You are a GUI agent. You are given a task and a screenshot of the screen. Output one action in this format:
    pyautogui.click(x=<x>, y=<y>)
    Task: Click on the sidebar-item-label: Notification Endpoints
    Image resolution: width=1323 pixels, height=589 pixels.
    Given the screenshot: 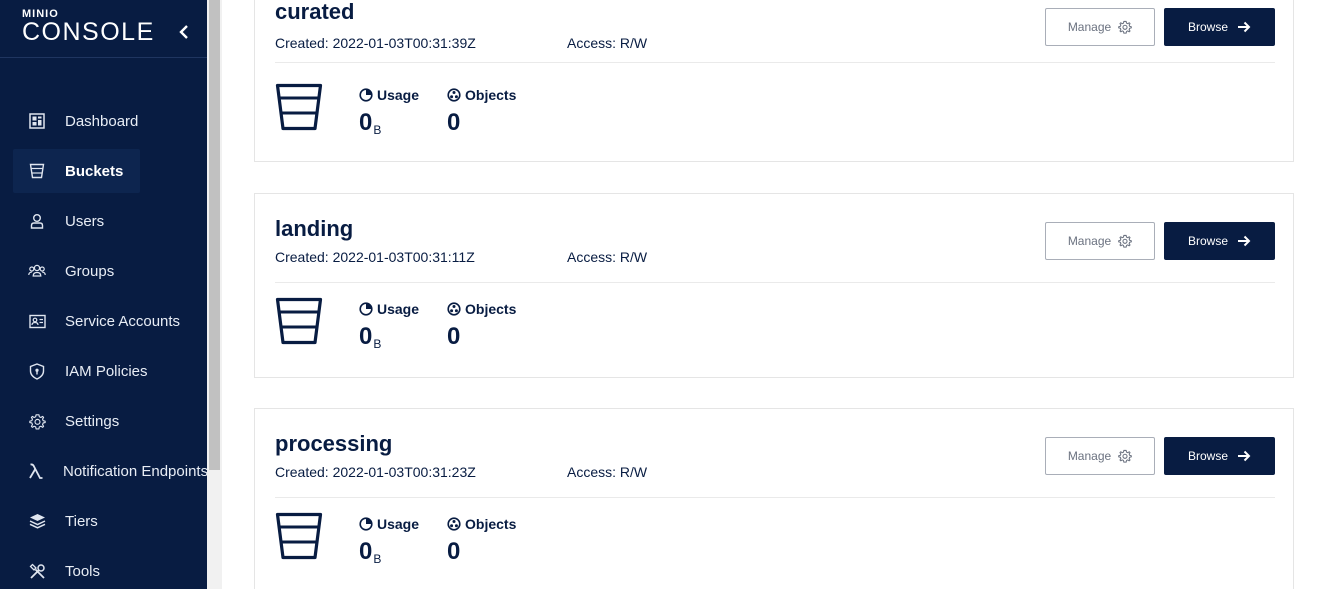 What is the action you would take?
    pyautogui.click(x=135, y=471)
    